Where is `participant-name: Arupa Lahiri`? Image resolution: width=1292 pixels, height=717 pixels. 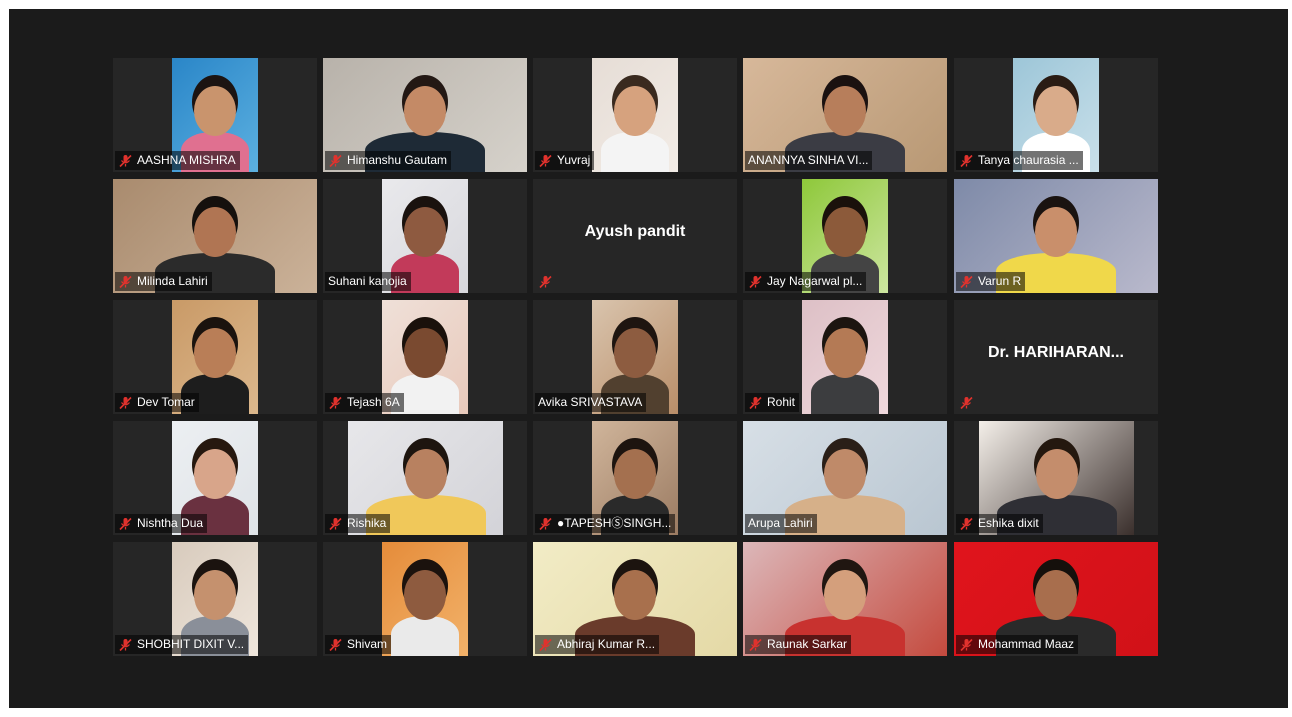 participant-name: Arupa Lahiri is located at coordinates (780, 523).